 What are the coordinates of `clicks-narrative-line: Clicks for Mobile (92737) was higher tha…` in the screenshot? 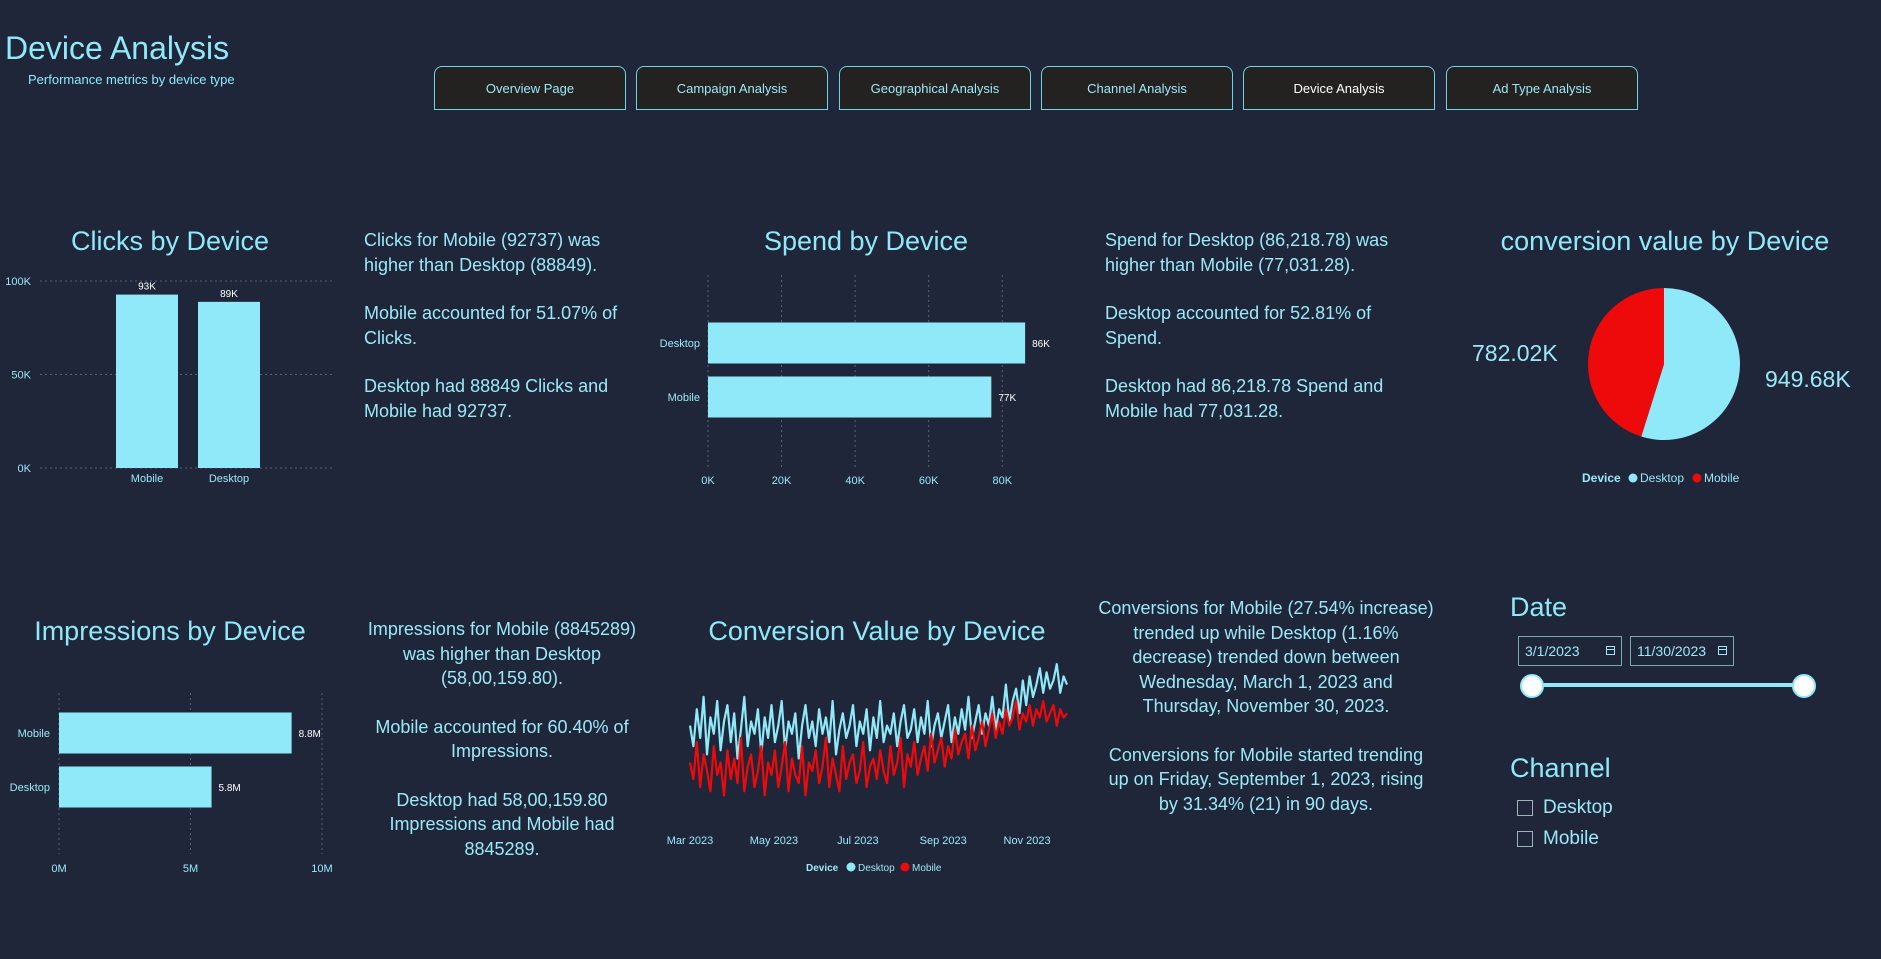 It's located at (482, 252).